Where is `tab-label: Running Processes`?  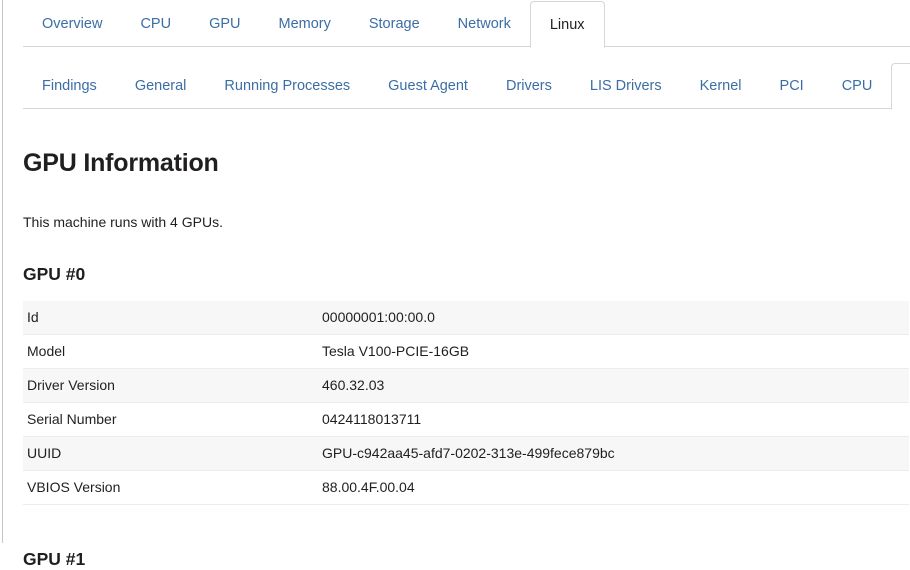
tab-label: Running Processes is located at coordinates (287, 86).